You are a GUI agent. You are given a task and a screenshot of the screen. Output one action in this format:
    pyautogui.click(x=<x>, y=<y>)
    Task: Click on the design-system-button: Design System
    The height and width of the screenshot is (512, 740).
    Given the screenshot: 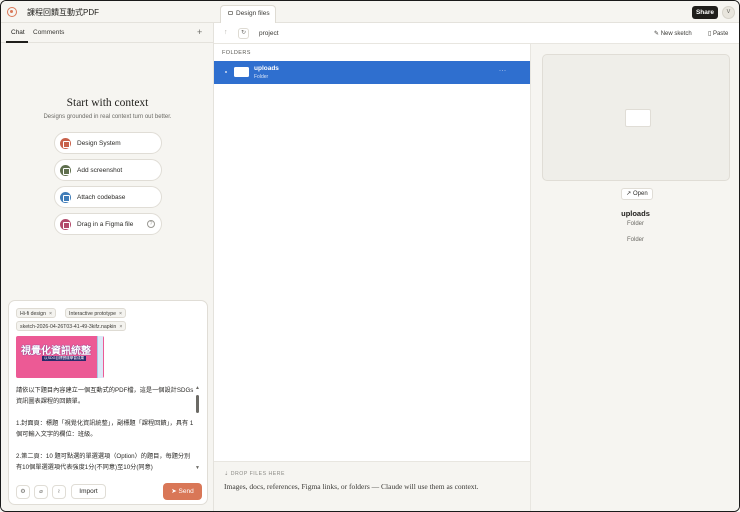 What is the action you would take?
    pyautogui.click(x=108, y=143)
    